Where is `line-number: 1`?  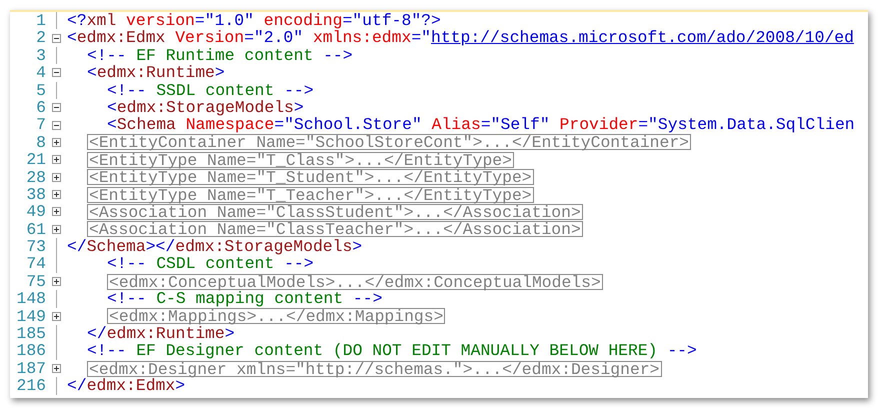 line-number: 1 is located at coordinates (40, 21).